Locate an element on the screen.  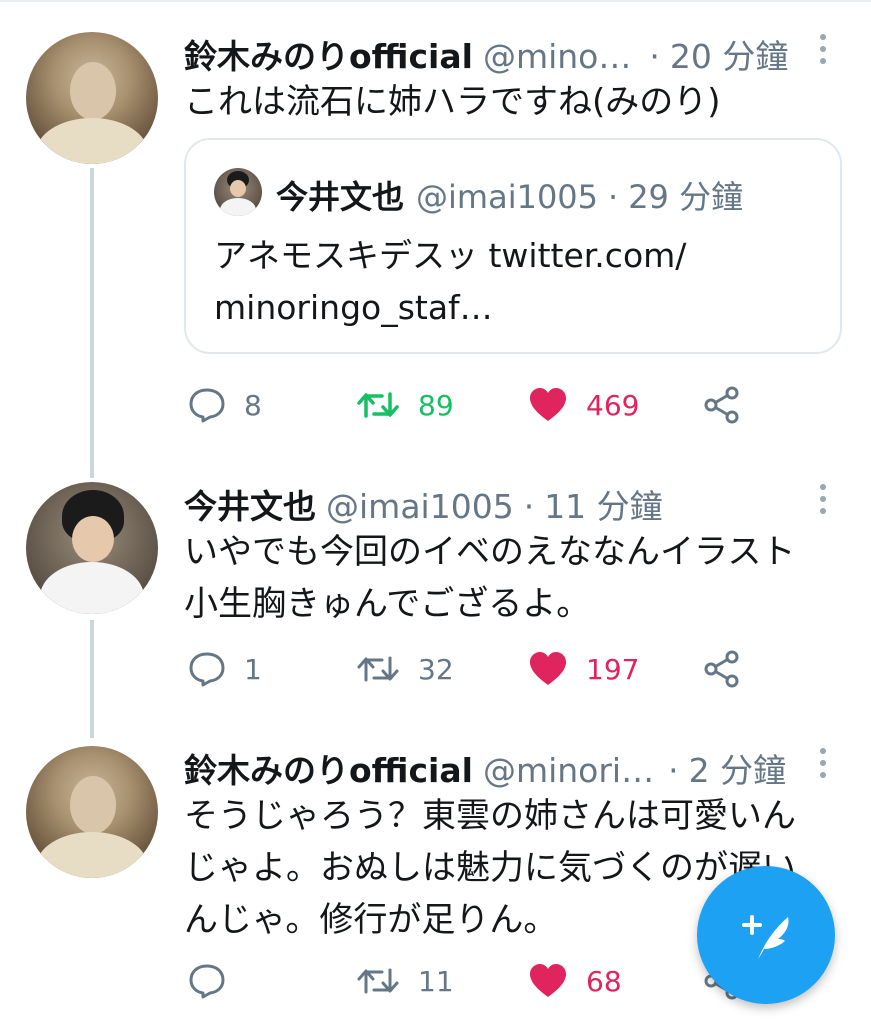
author-handle: @imai1005 is located at coordinates (420, 506).